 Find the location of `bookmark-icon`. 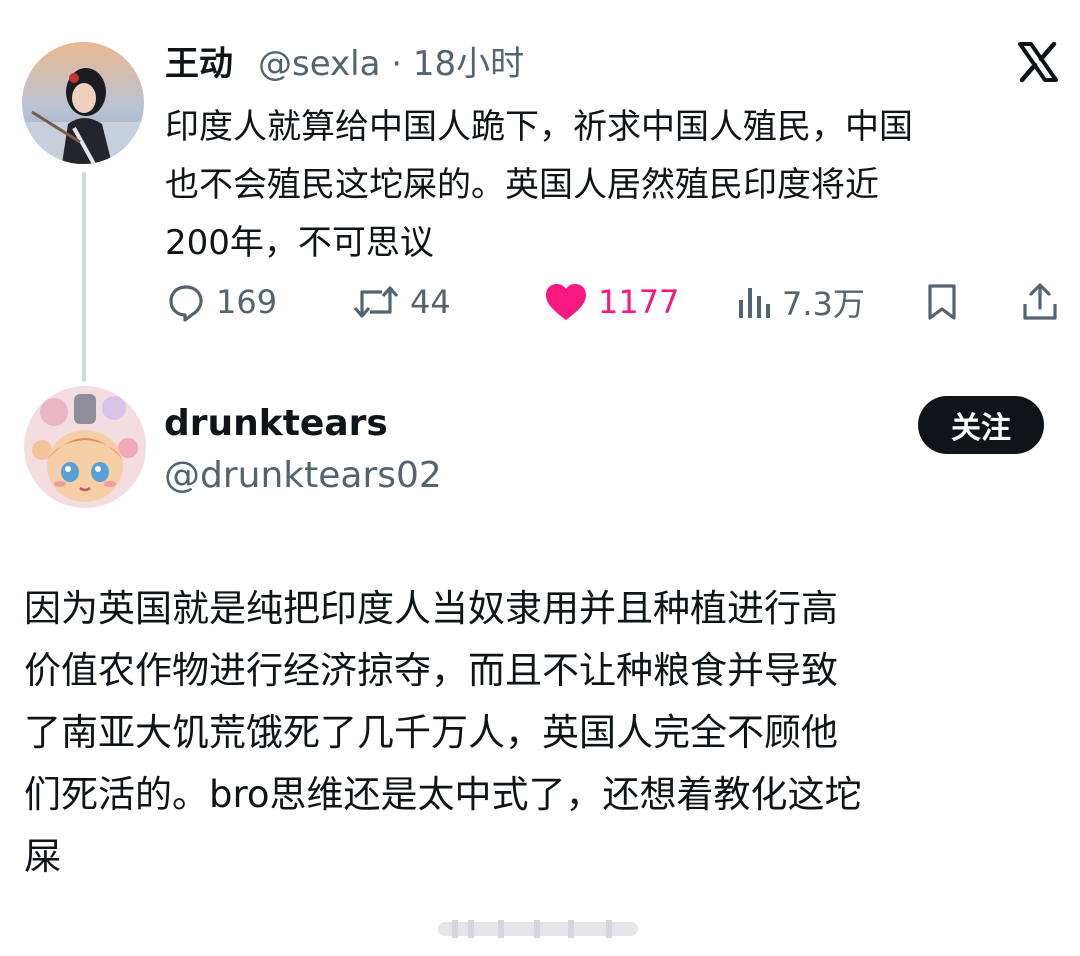

bookmark-icon is located at coordinates (942, 302).